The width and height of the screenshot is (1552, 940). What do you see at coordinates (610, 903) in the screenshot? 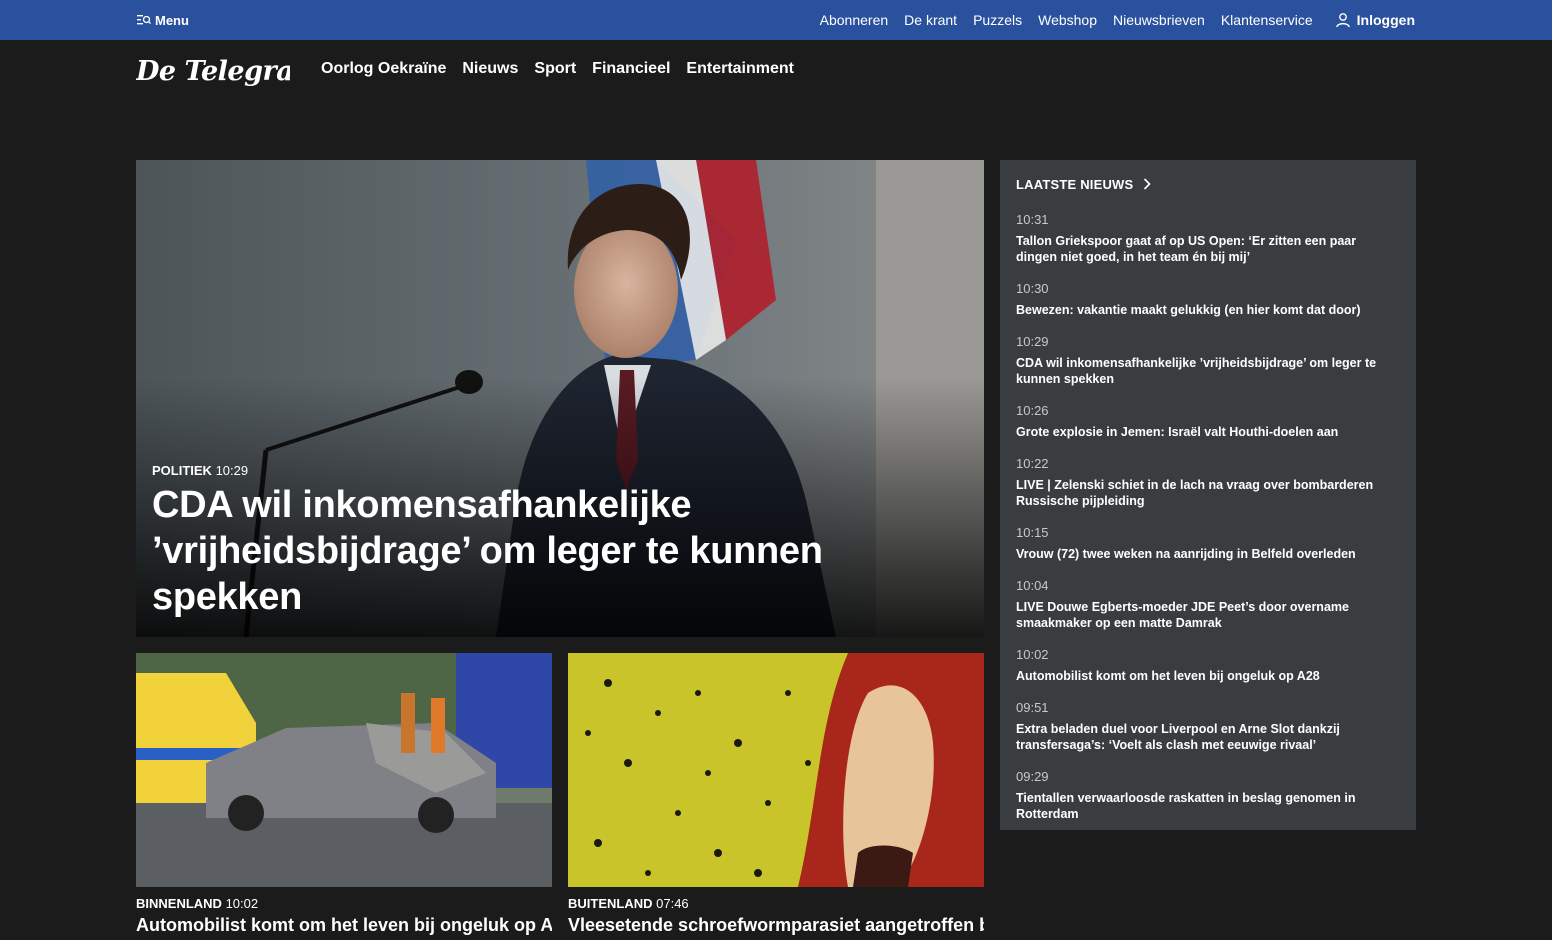
I see `card-category: BUITENLAND` at bounding box center [610, 903].